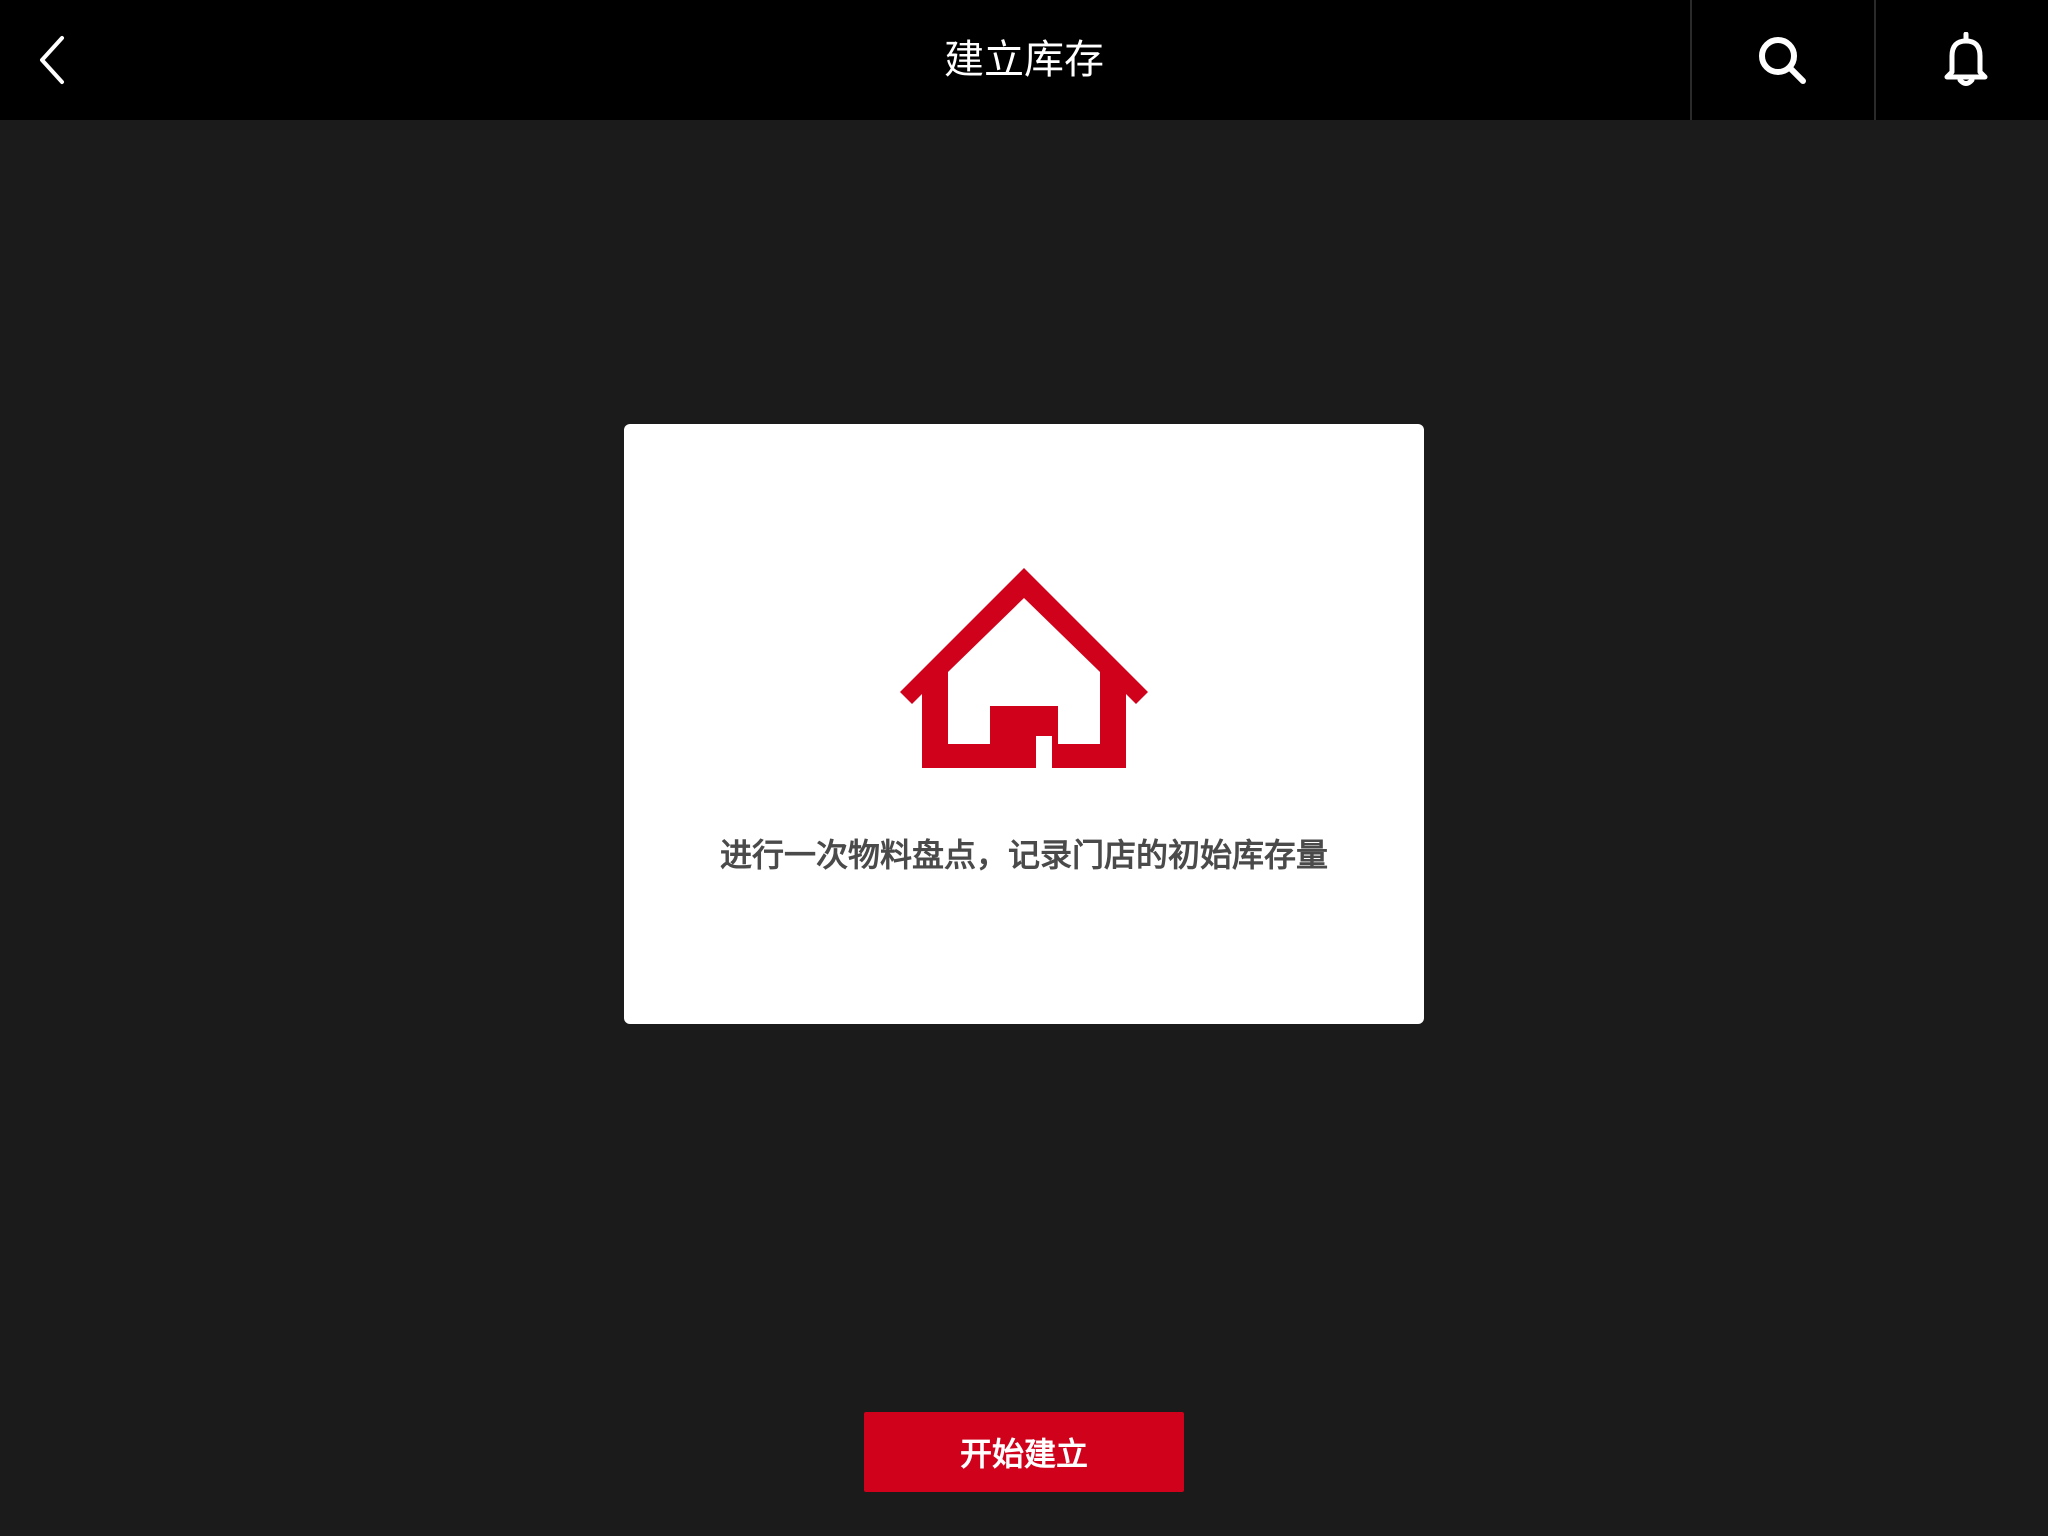  What do you see at coordinates (1966, 59) in the screenshot?
I see `bell-icon` at bounding box center [1966, 59].